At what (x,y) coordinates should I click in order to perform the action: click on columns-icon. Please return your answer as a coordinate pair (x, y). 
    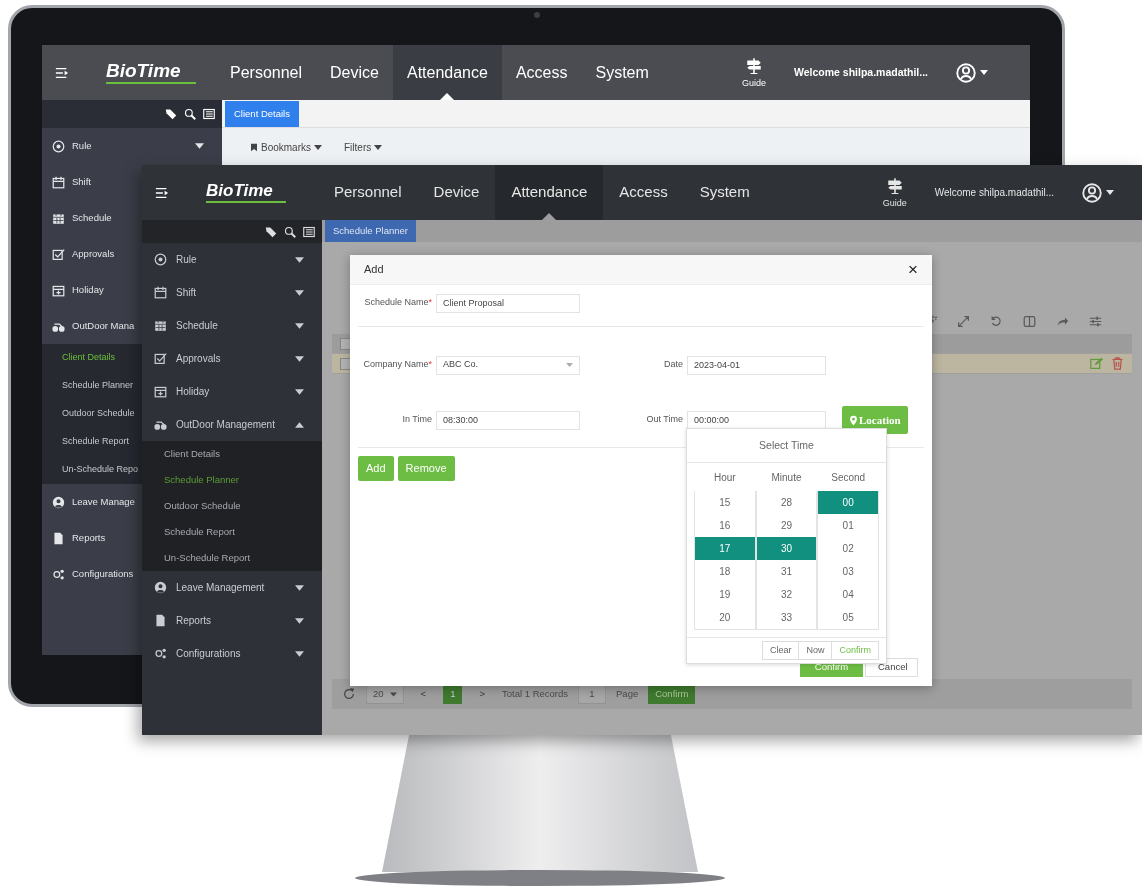
    Looking at the image, I should click on (1029, 321).